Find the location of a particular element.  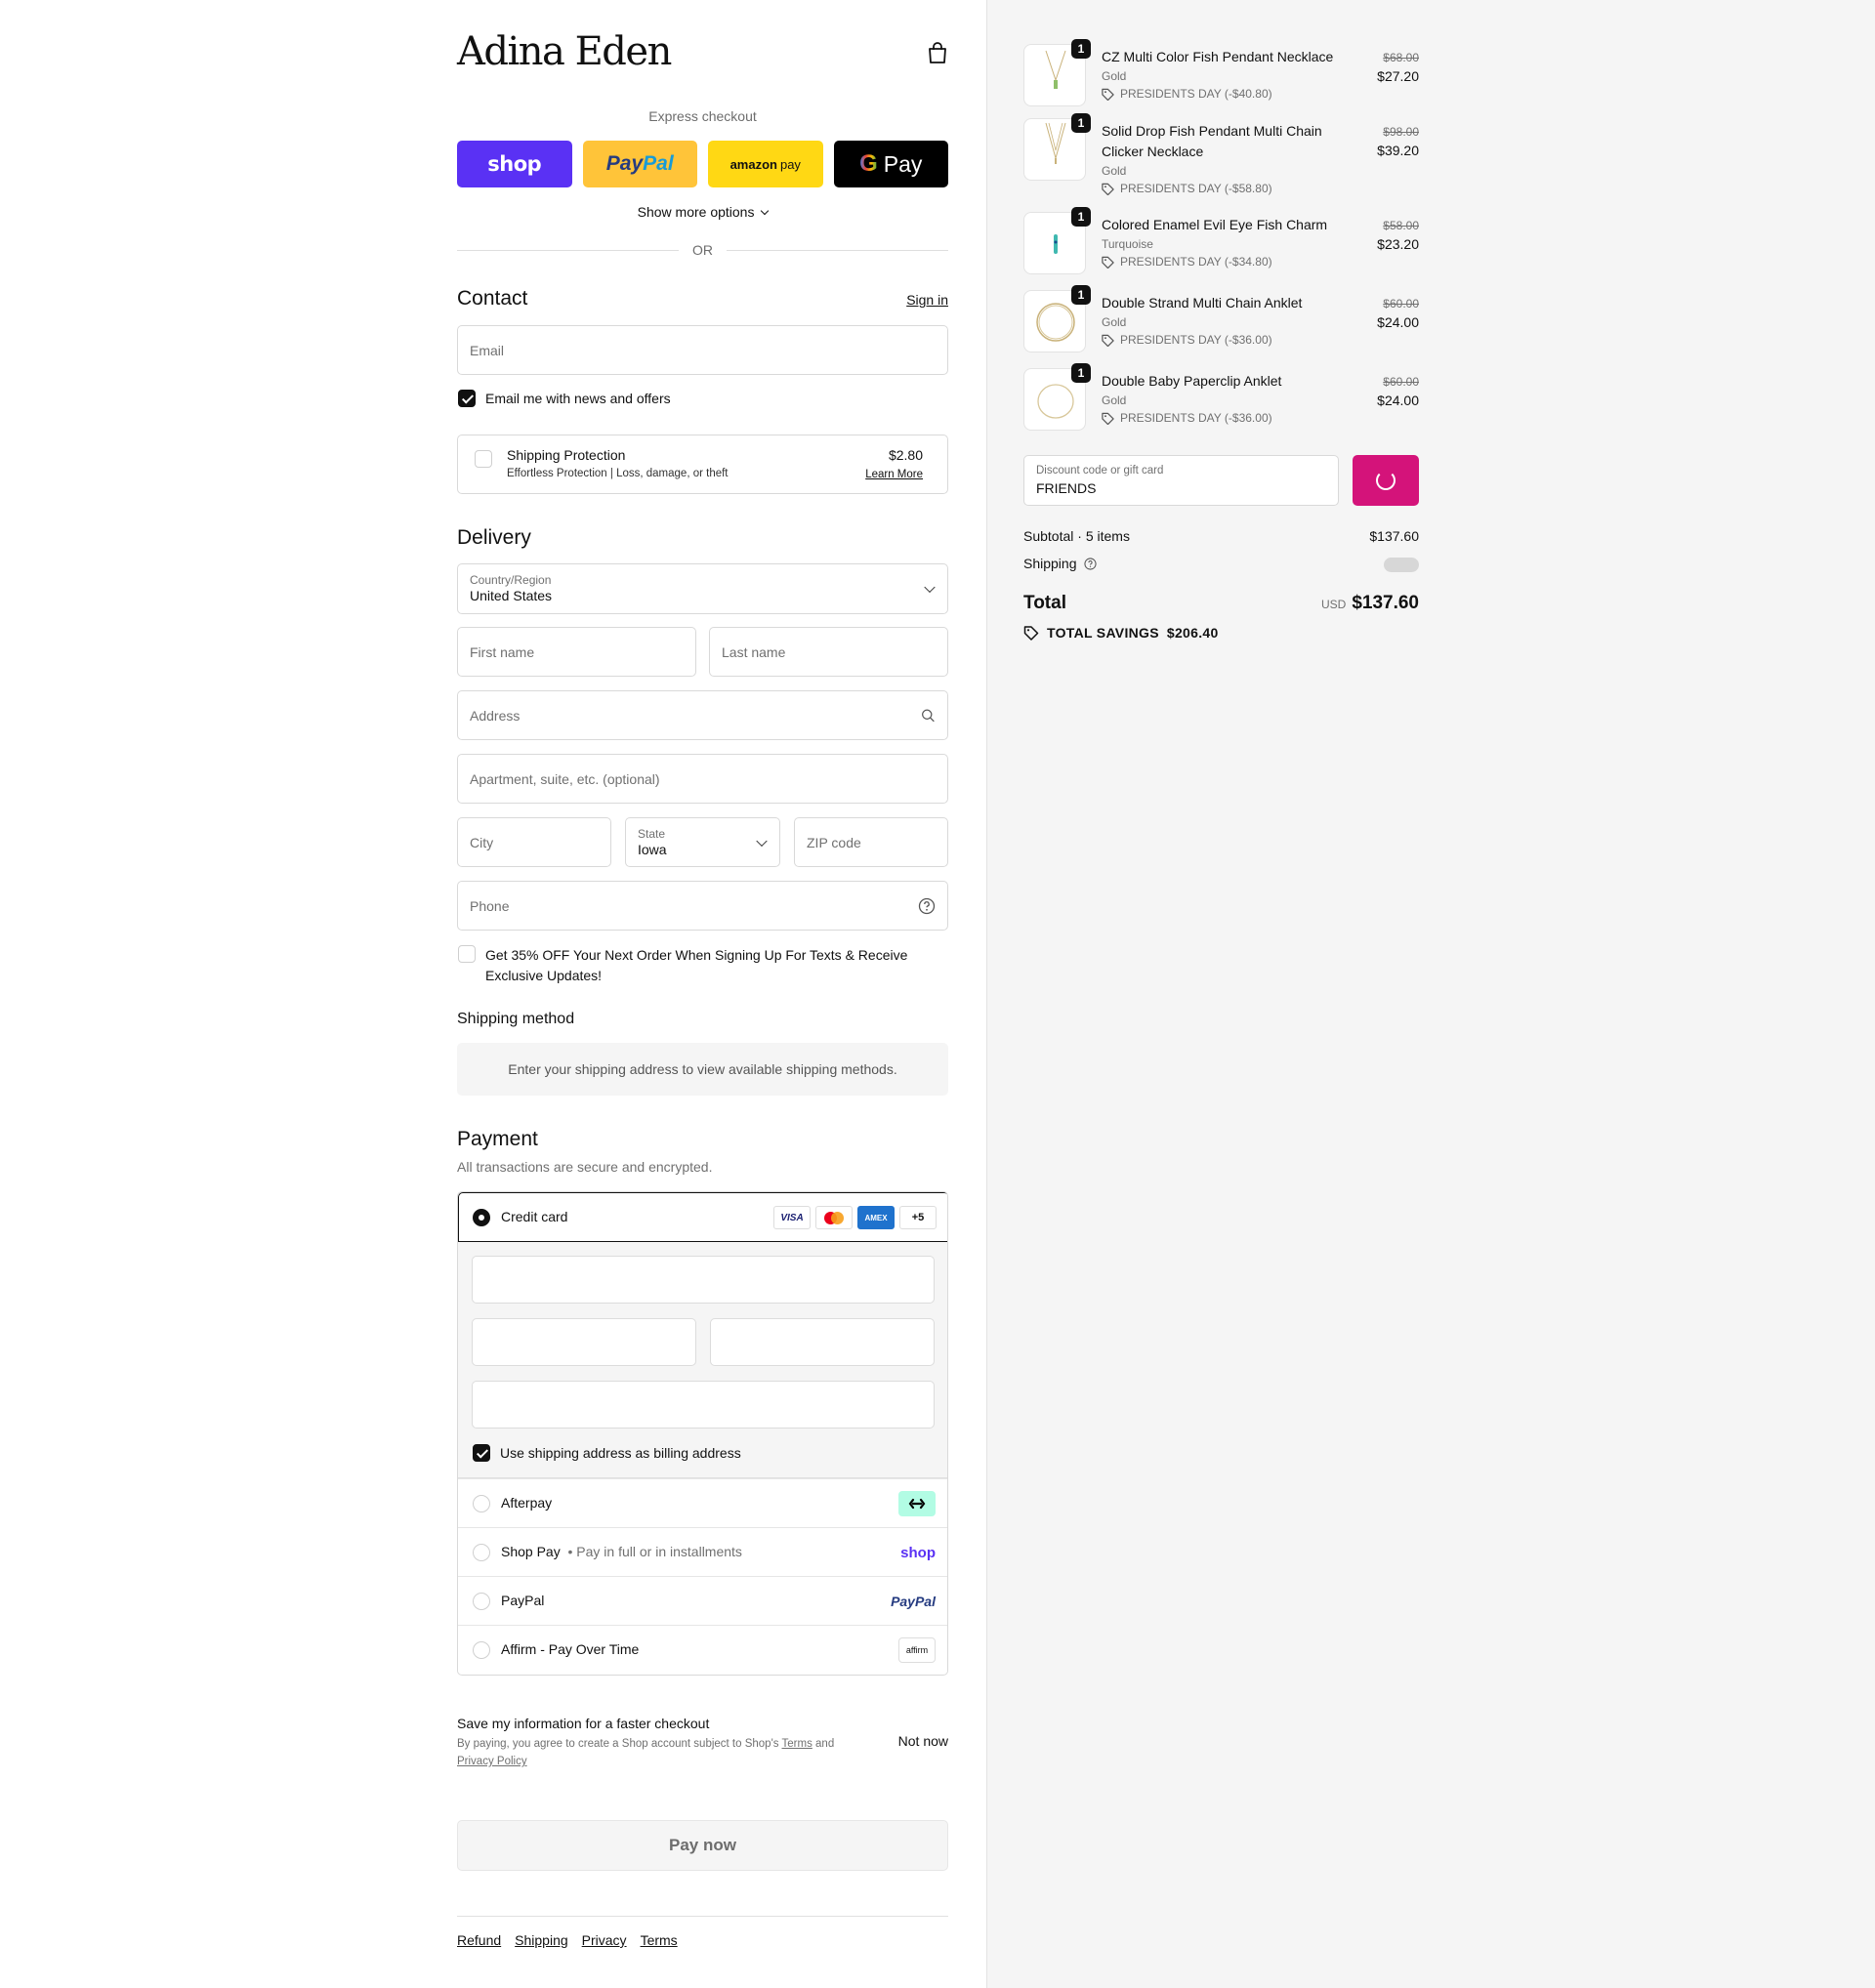

shipping-protection-checkbox is located at coordinates (483, 459).